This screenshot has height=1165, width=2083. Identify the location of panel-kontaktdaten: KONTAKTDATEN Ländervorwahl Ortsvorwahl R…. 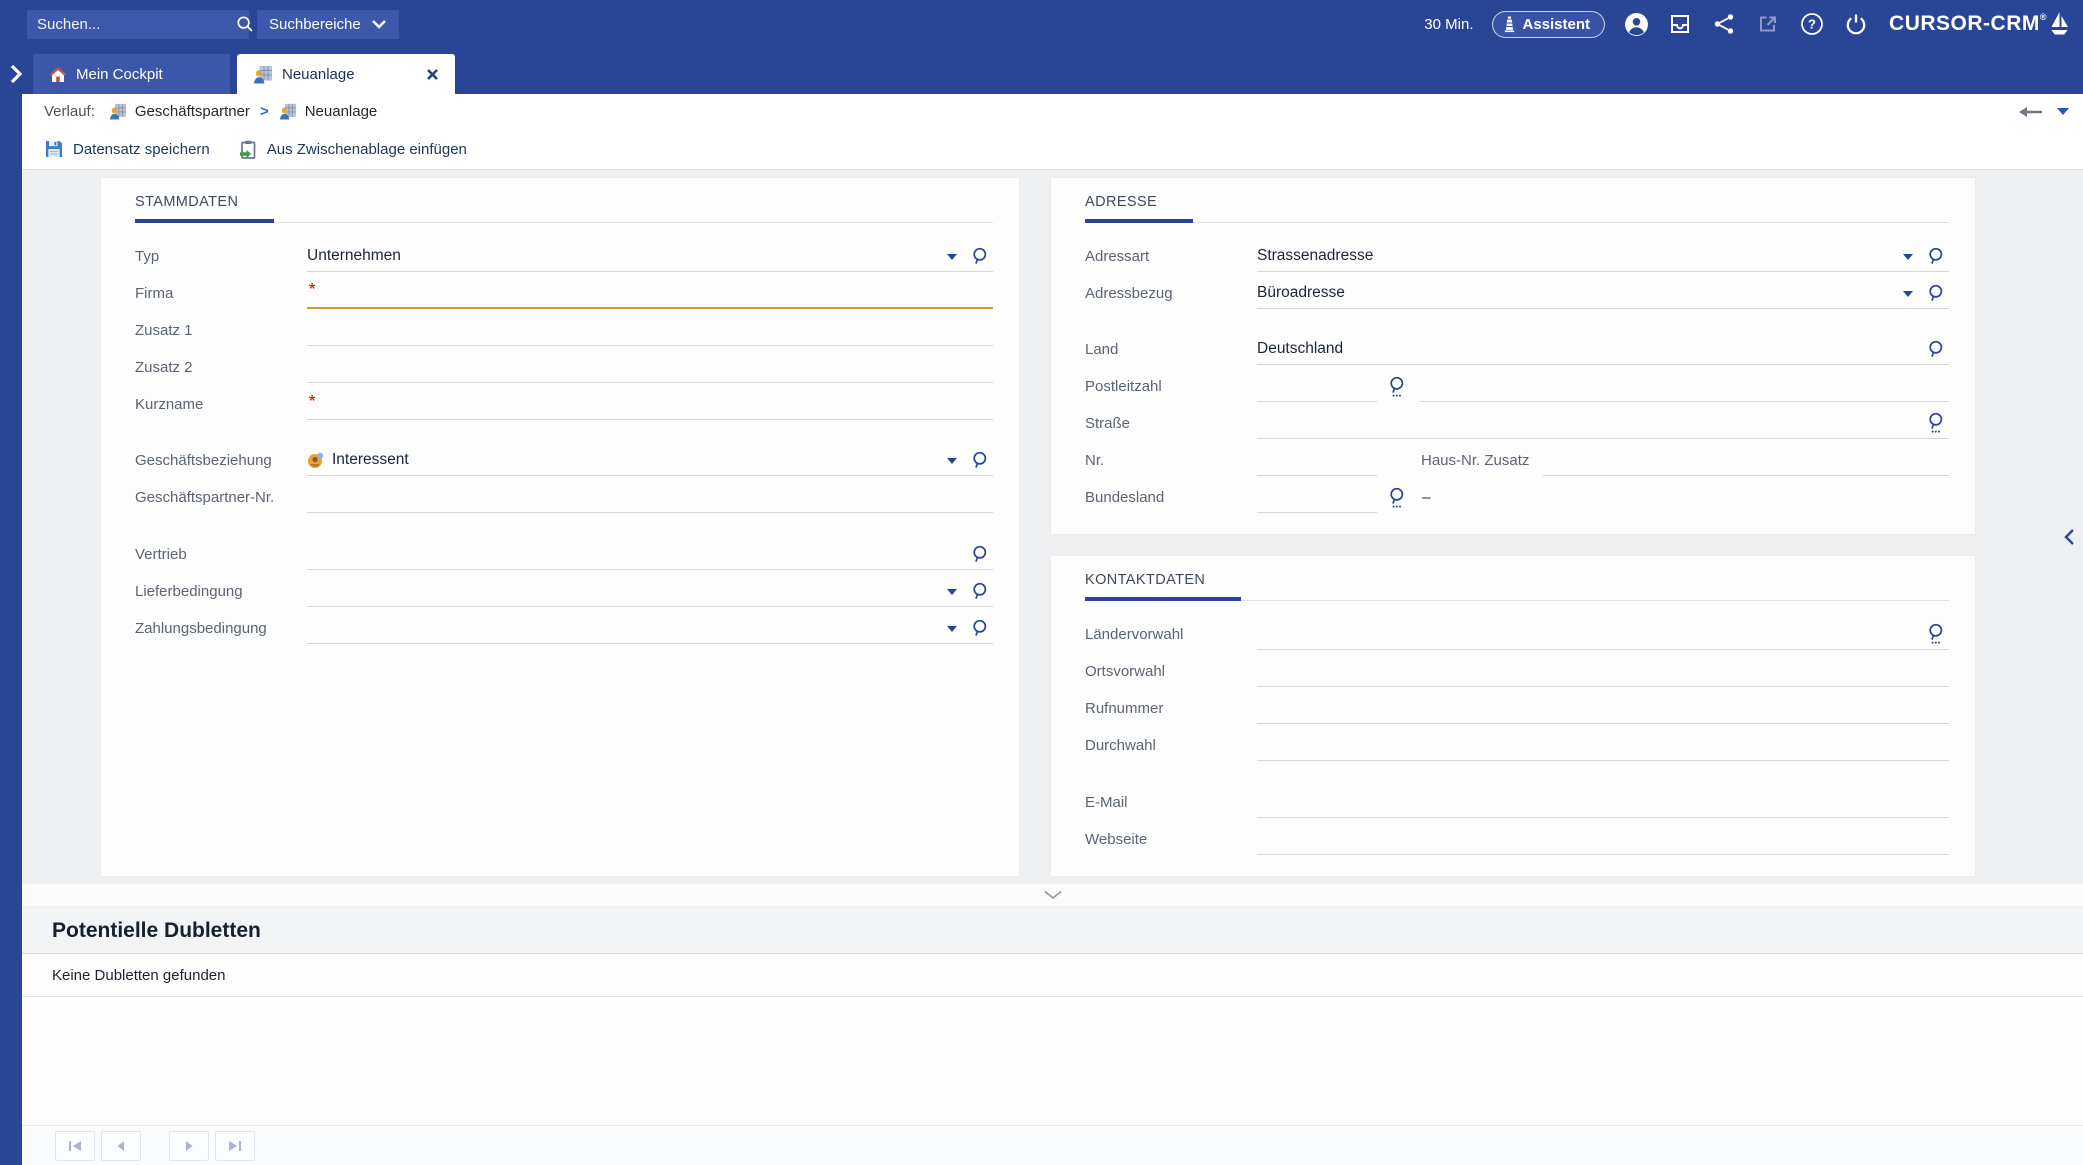
(1513, 716).